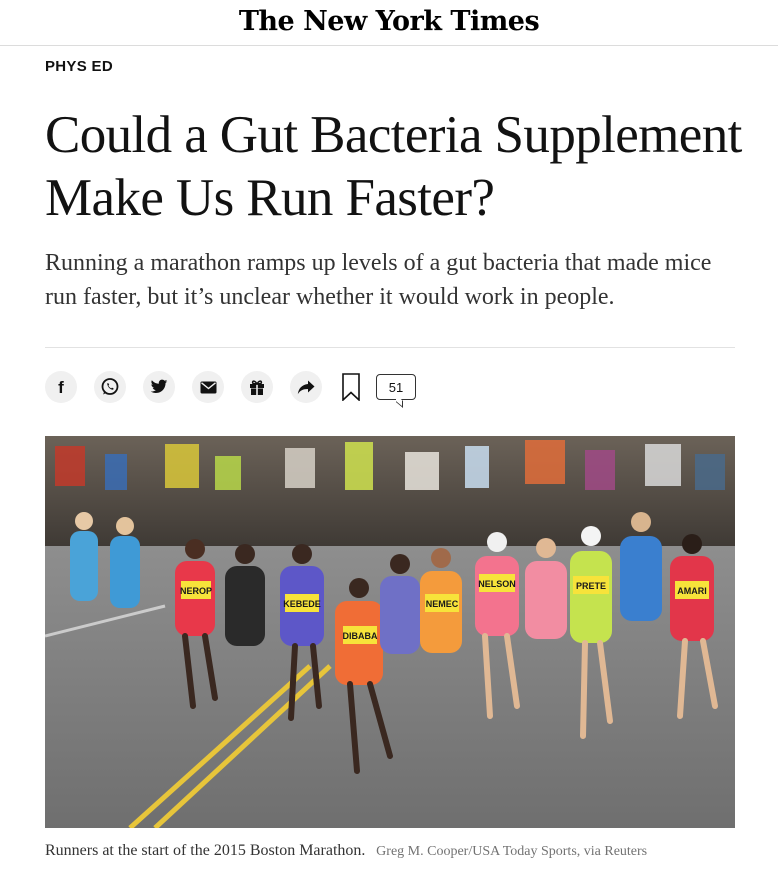  What do you see at coordinates (591, 586) in the screenshot?
I see `bib-label: PRETE` at bounding box center [591, 586].